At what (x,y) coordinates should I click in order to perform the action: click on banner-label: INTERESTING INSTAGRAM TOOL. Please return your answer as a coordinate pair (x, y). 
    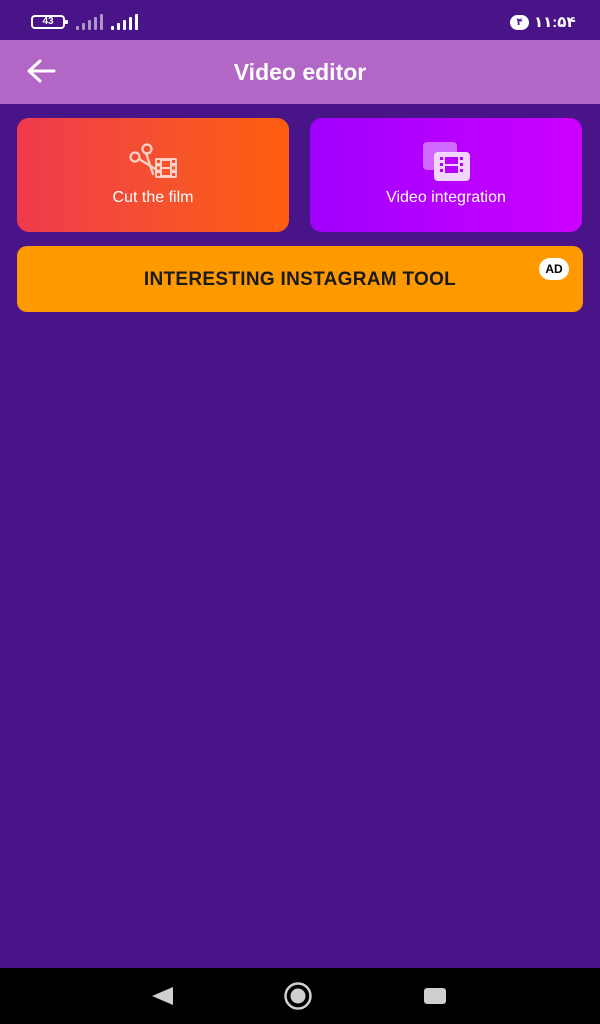
    Looking at the image, I should click on (300, 279).